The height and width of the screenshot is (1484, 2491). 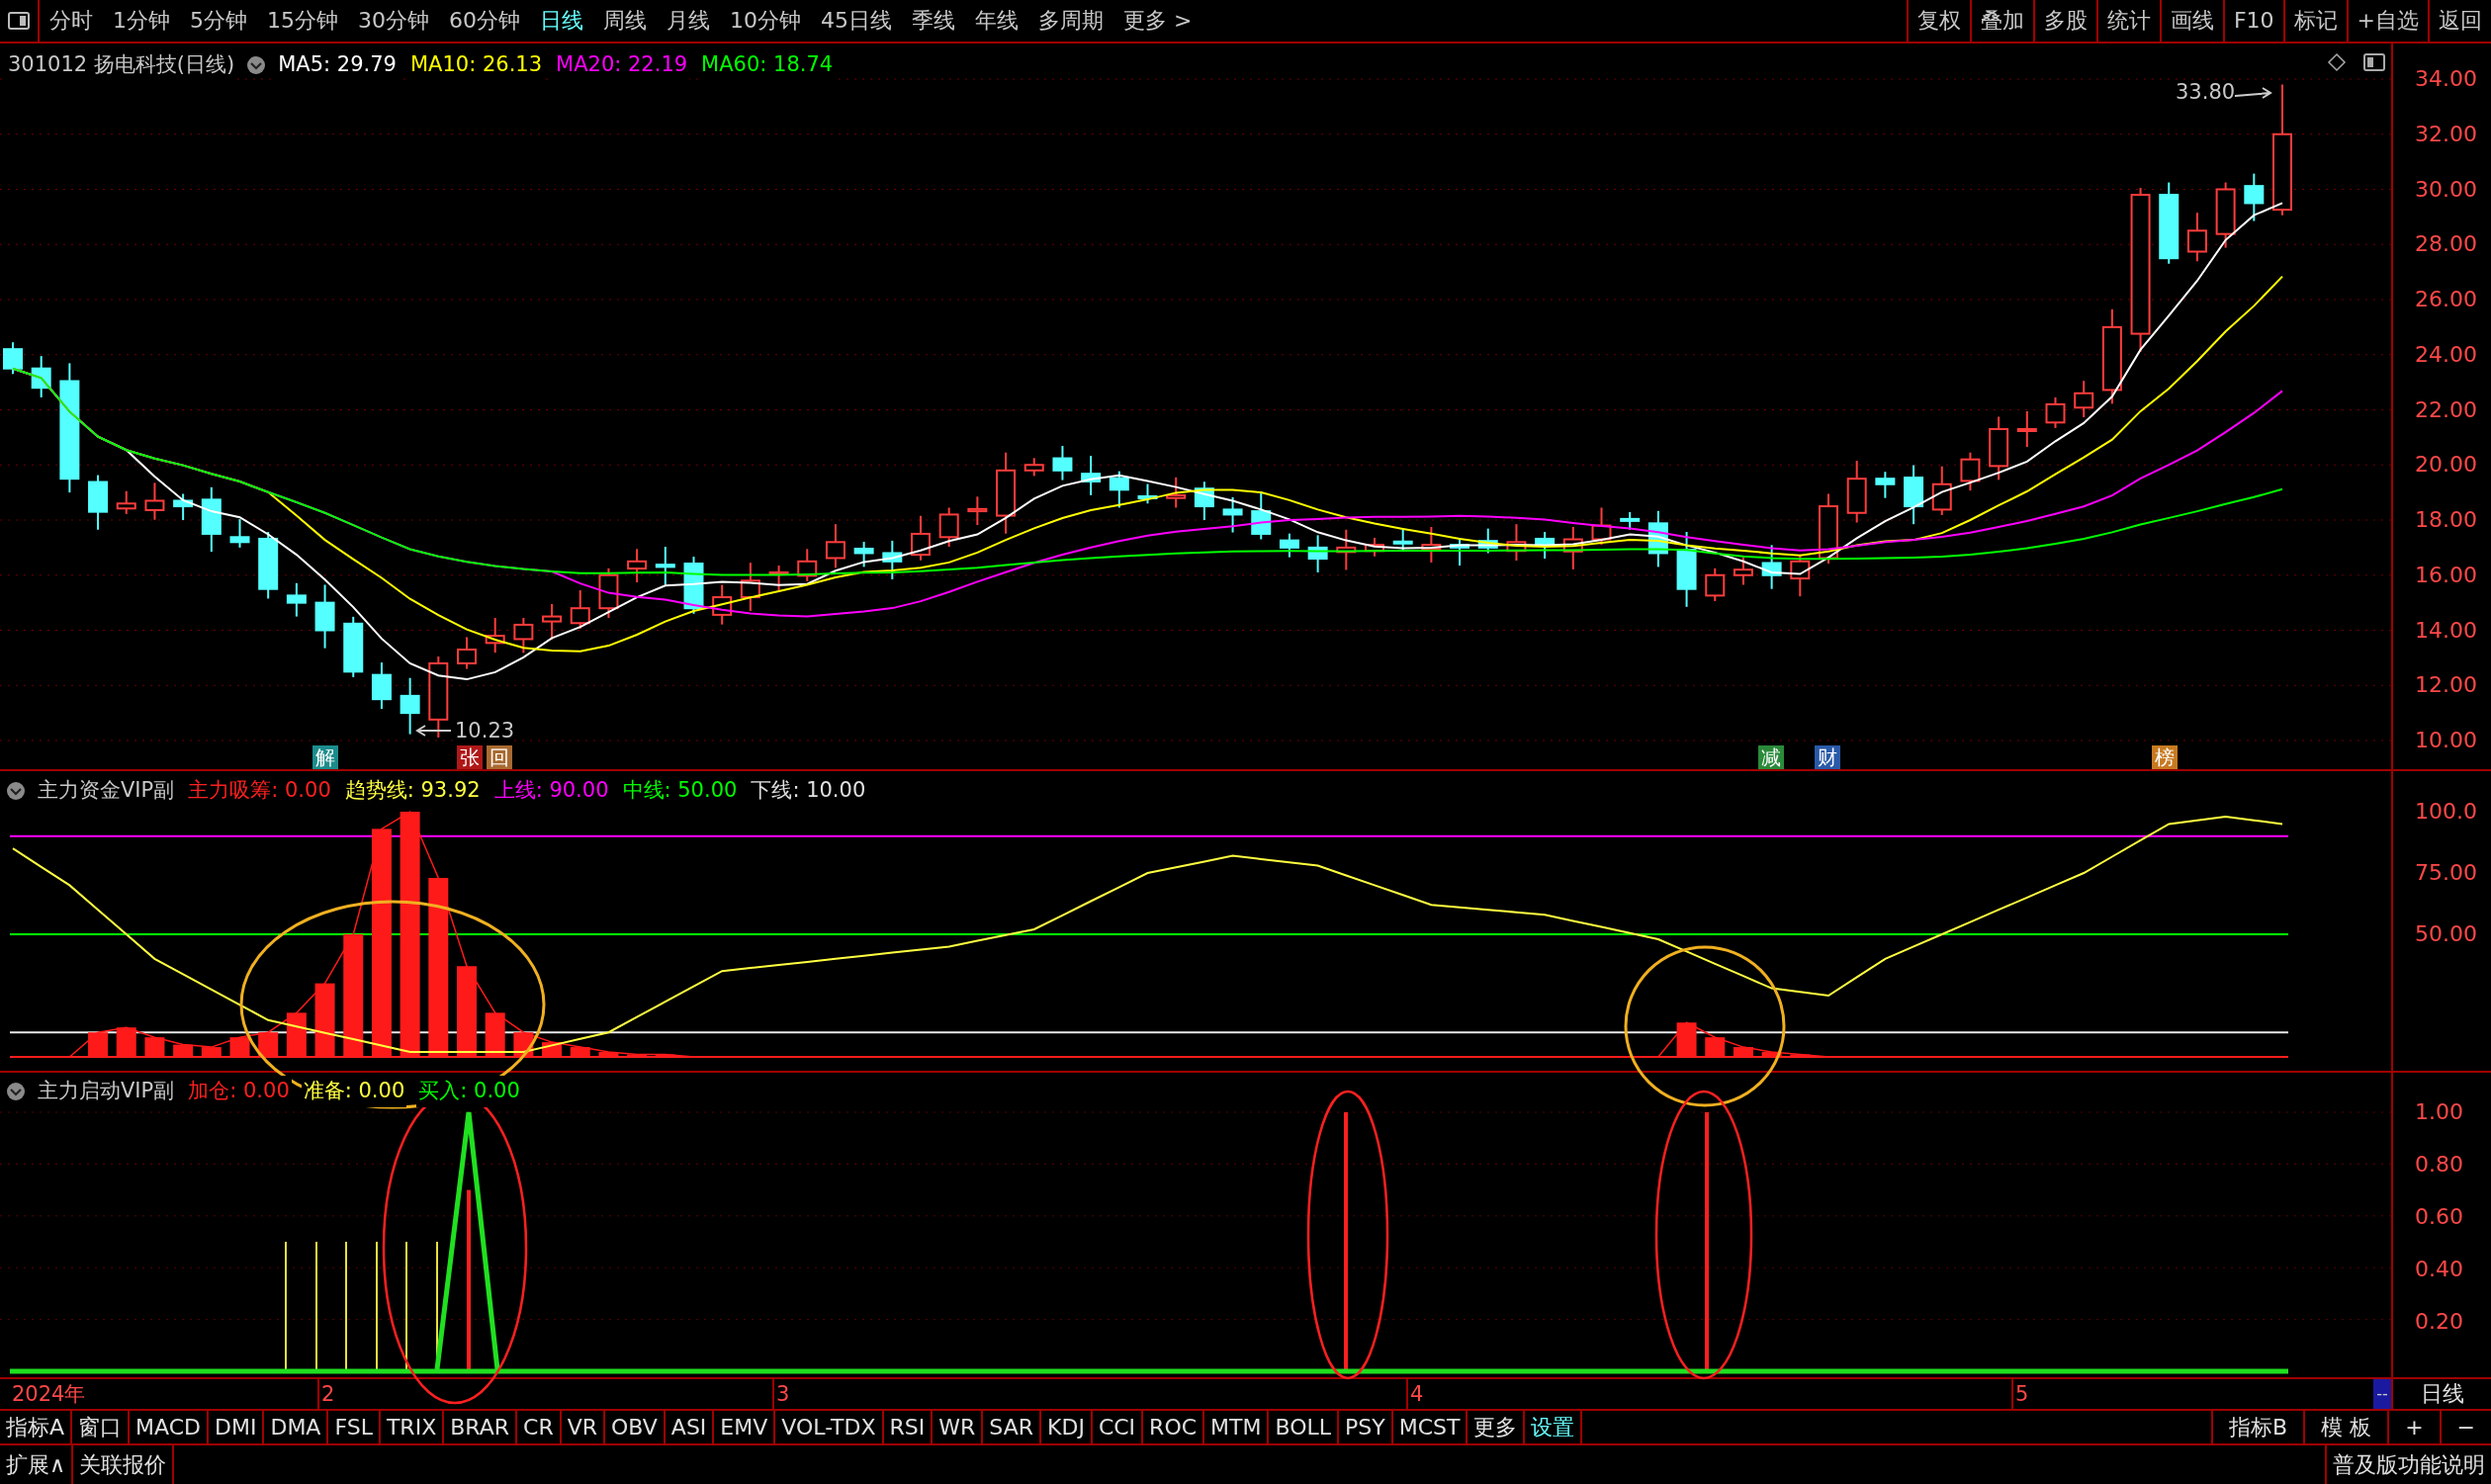 What do you see at coordinates (1174, 1427) in the screenshot?
I see `indicator-tab: ROC` at bounding box center [1174, 1427].